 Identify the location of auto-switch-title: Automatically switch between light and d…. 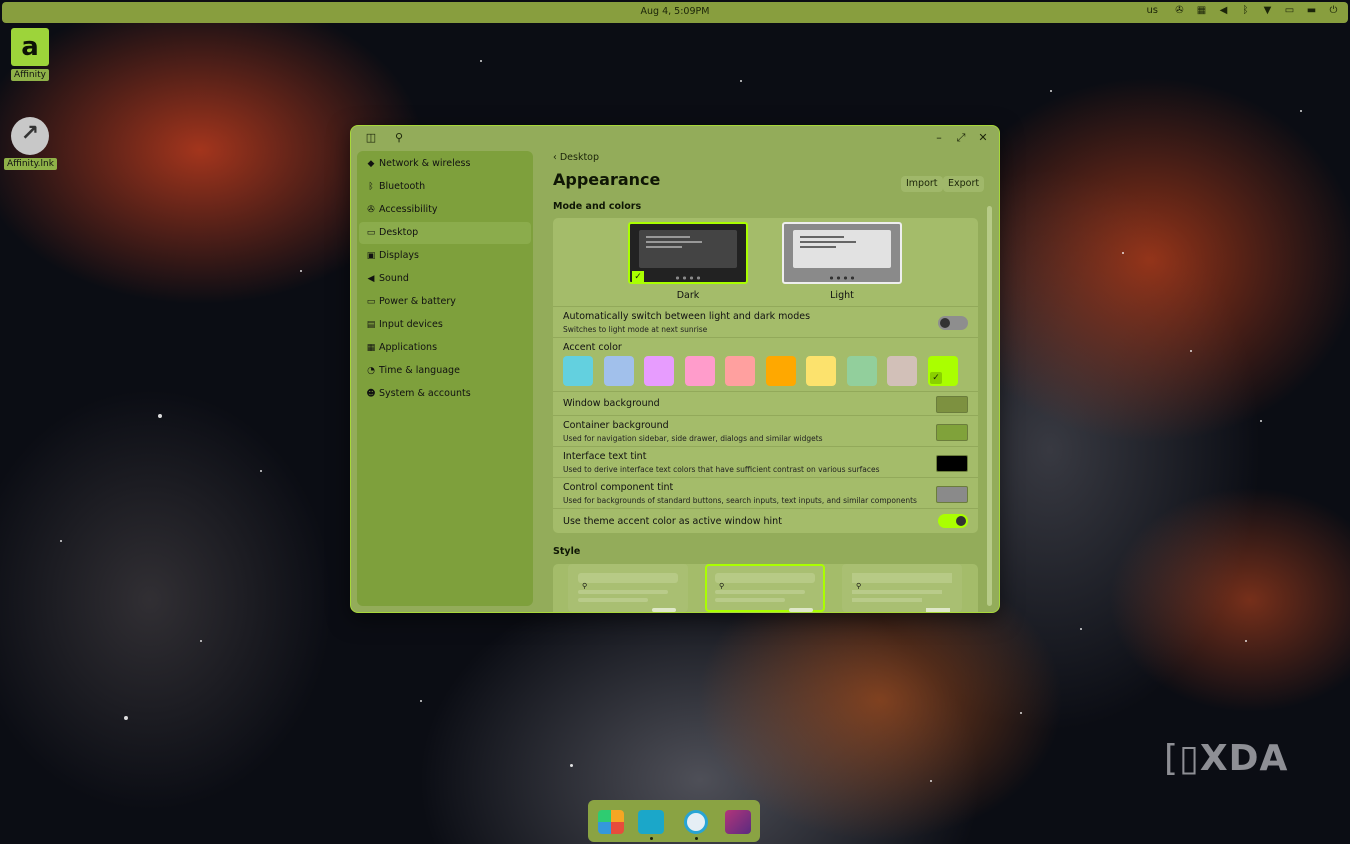
(687, 316).